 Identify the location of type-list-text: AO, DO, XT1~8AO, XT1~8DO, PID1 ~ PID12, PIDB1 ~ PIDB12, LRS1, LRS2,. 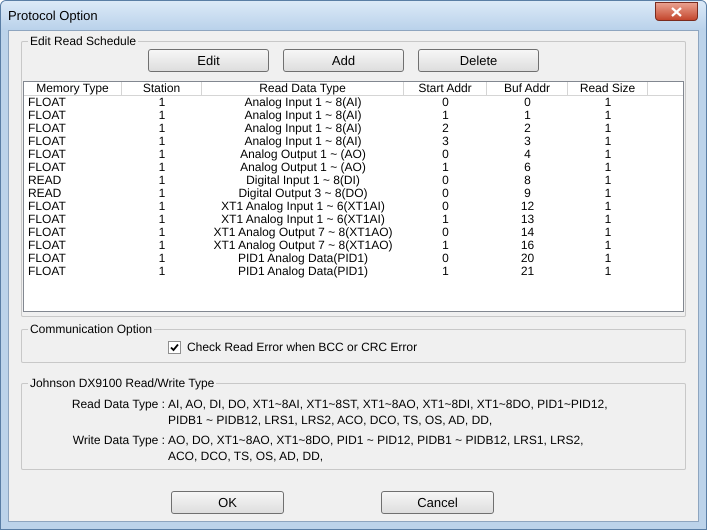
(376, 440).